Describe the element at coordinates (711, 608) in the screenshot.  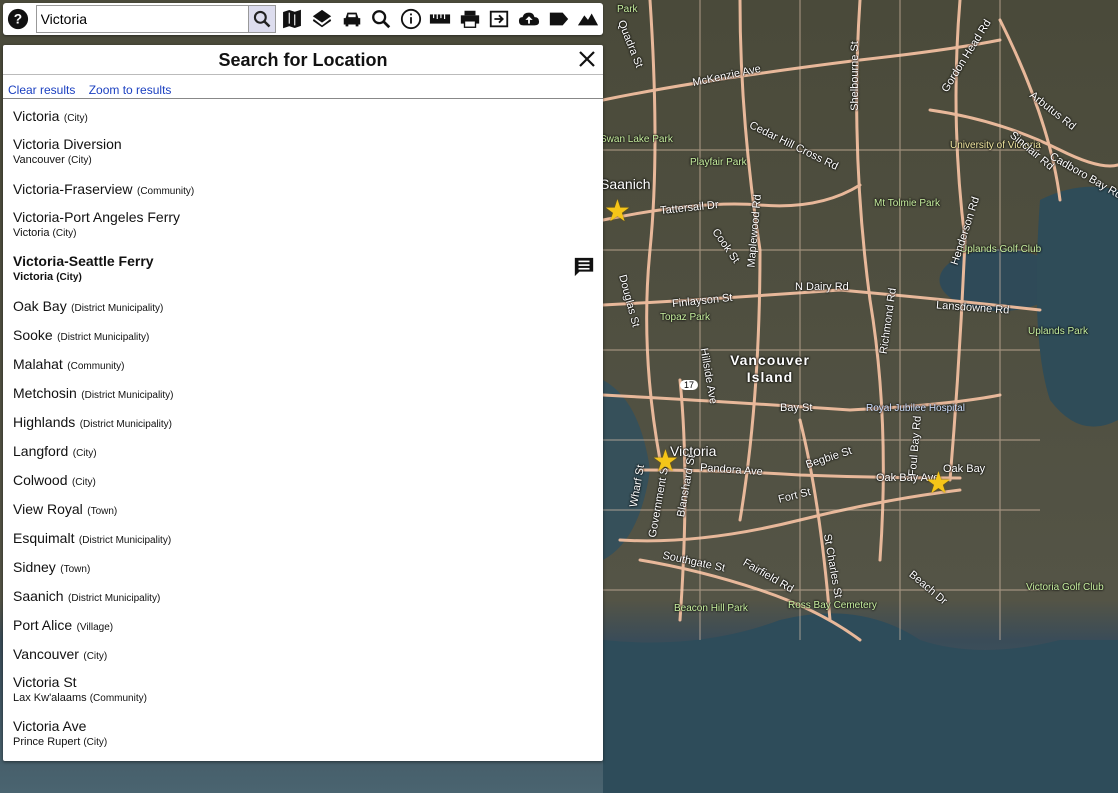
I see `map-label: Beacon Hill Park` at that location.